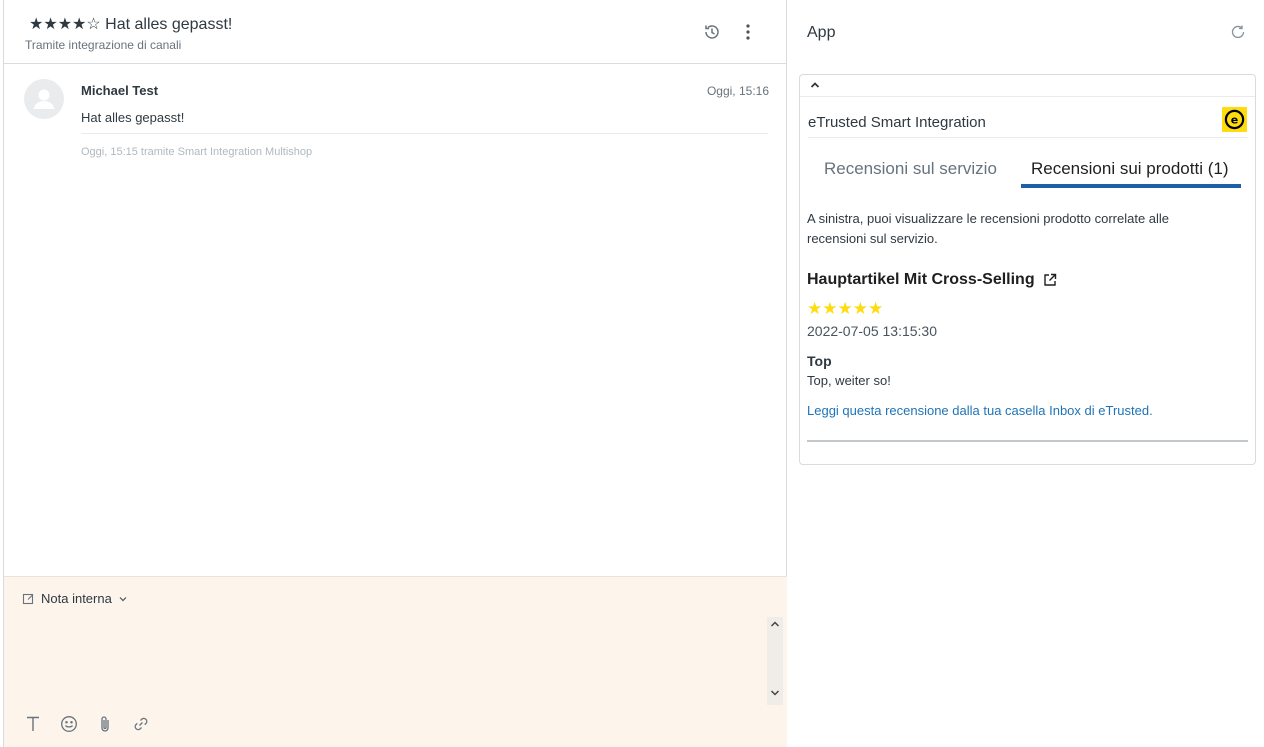 The width and height of the screenshot is (1264, 747). I want to click on tab-product-reviews: Recensioni sui prodotti (1), so click(1129, 169).